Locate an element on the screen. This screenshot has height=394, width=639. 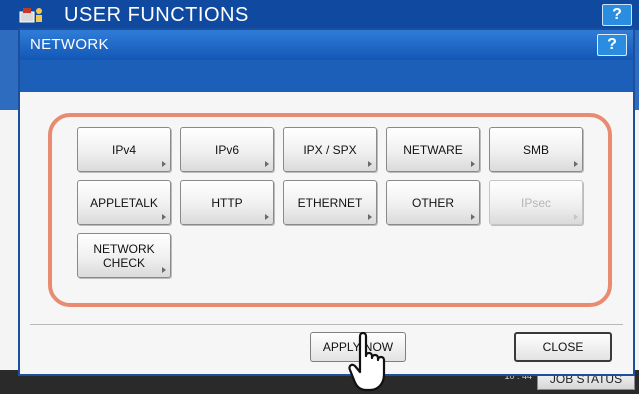
network-button-label: IPX / SPX is located at coordinates (330, 149).